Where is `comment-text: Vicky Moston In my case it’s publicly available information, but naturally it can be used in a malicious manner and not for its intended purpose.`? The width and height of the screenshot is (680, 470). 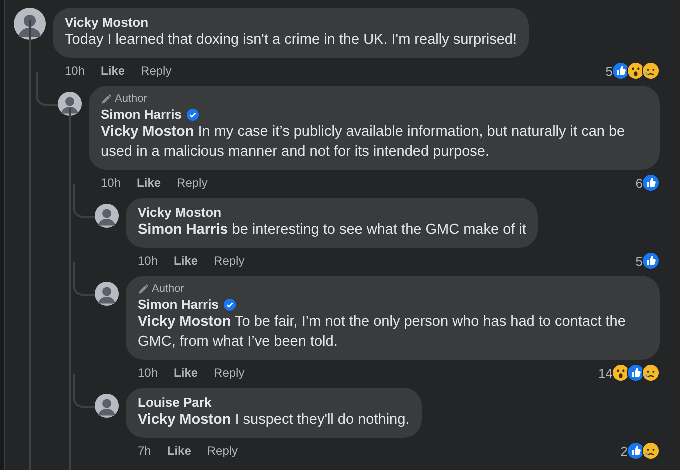
comment-text: Vicky Moston In my case it’s publicly available information, but naturally it can be used in a malicious manner and not for its intended purpose. is located at coordinates (363, 142).